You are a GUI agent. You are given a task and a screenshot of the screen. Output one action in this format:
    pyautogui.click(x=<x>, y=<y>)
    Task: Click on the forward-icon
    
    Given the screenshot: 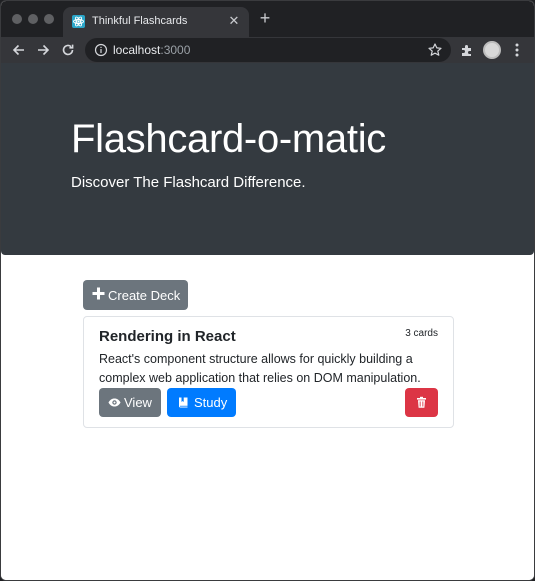 What is the action you would take?
    pyautogui.click(x=43, y=50)
    